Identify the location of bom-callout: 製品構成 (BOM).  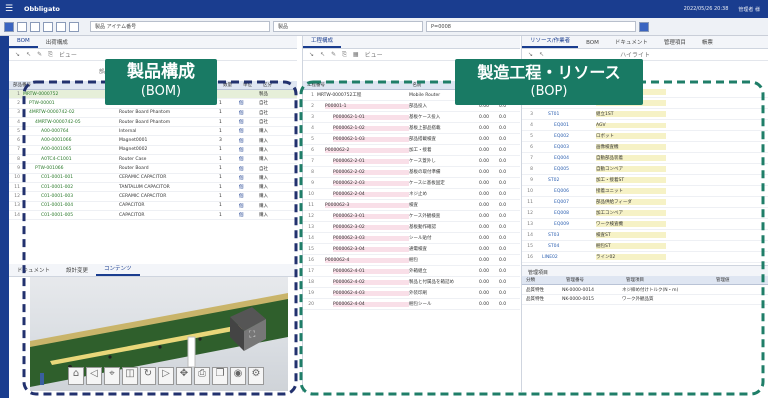
(161, 82).